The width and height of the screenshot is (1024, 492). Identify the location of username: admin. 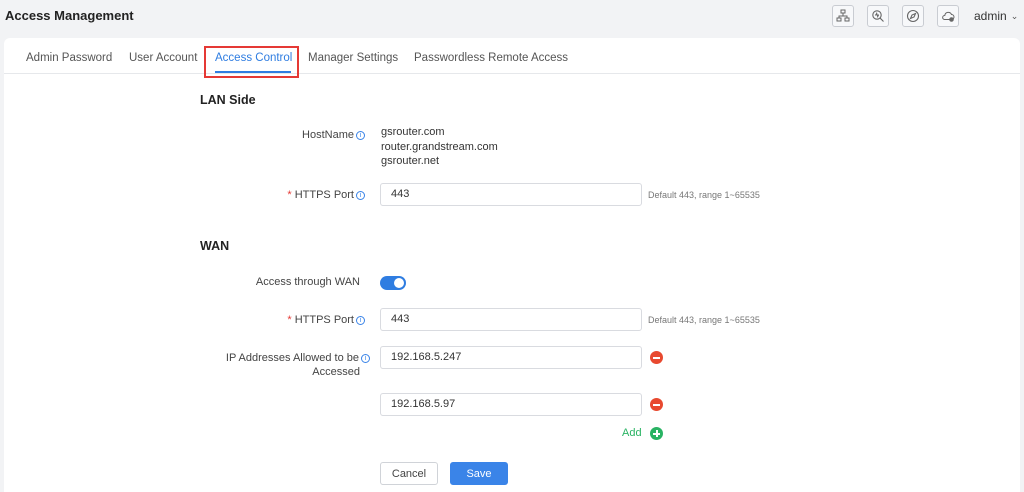
(990, 16).